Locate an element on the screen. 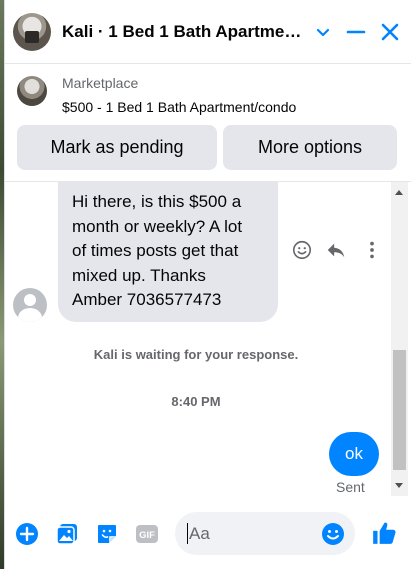 This screenshot has height=569, width=411. listing-thumbnail is located at coordinates (32, 91).